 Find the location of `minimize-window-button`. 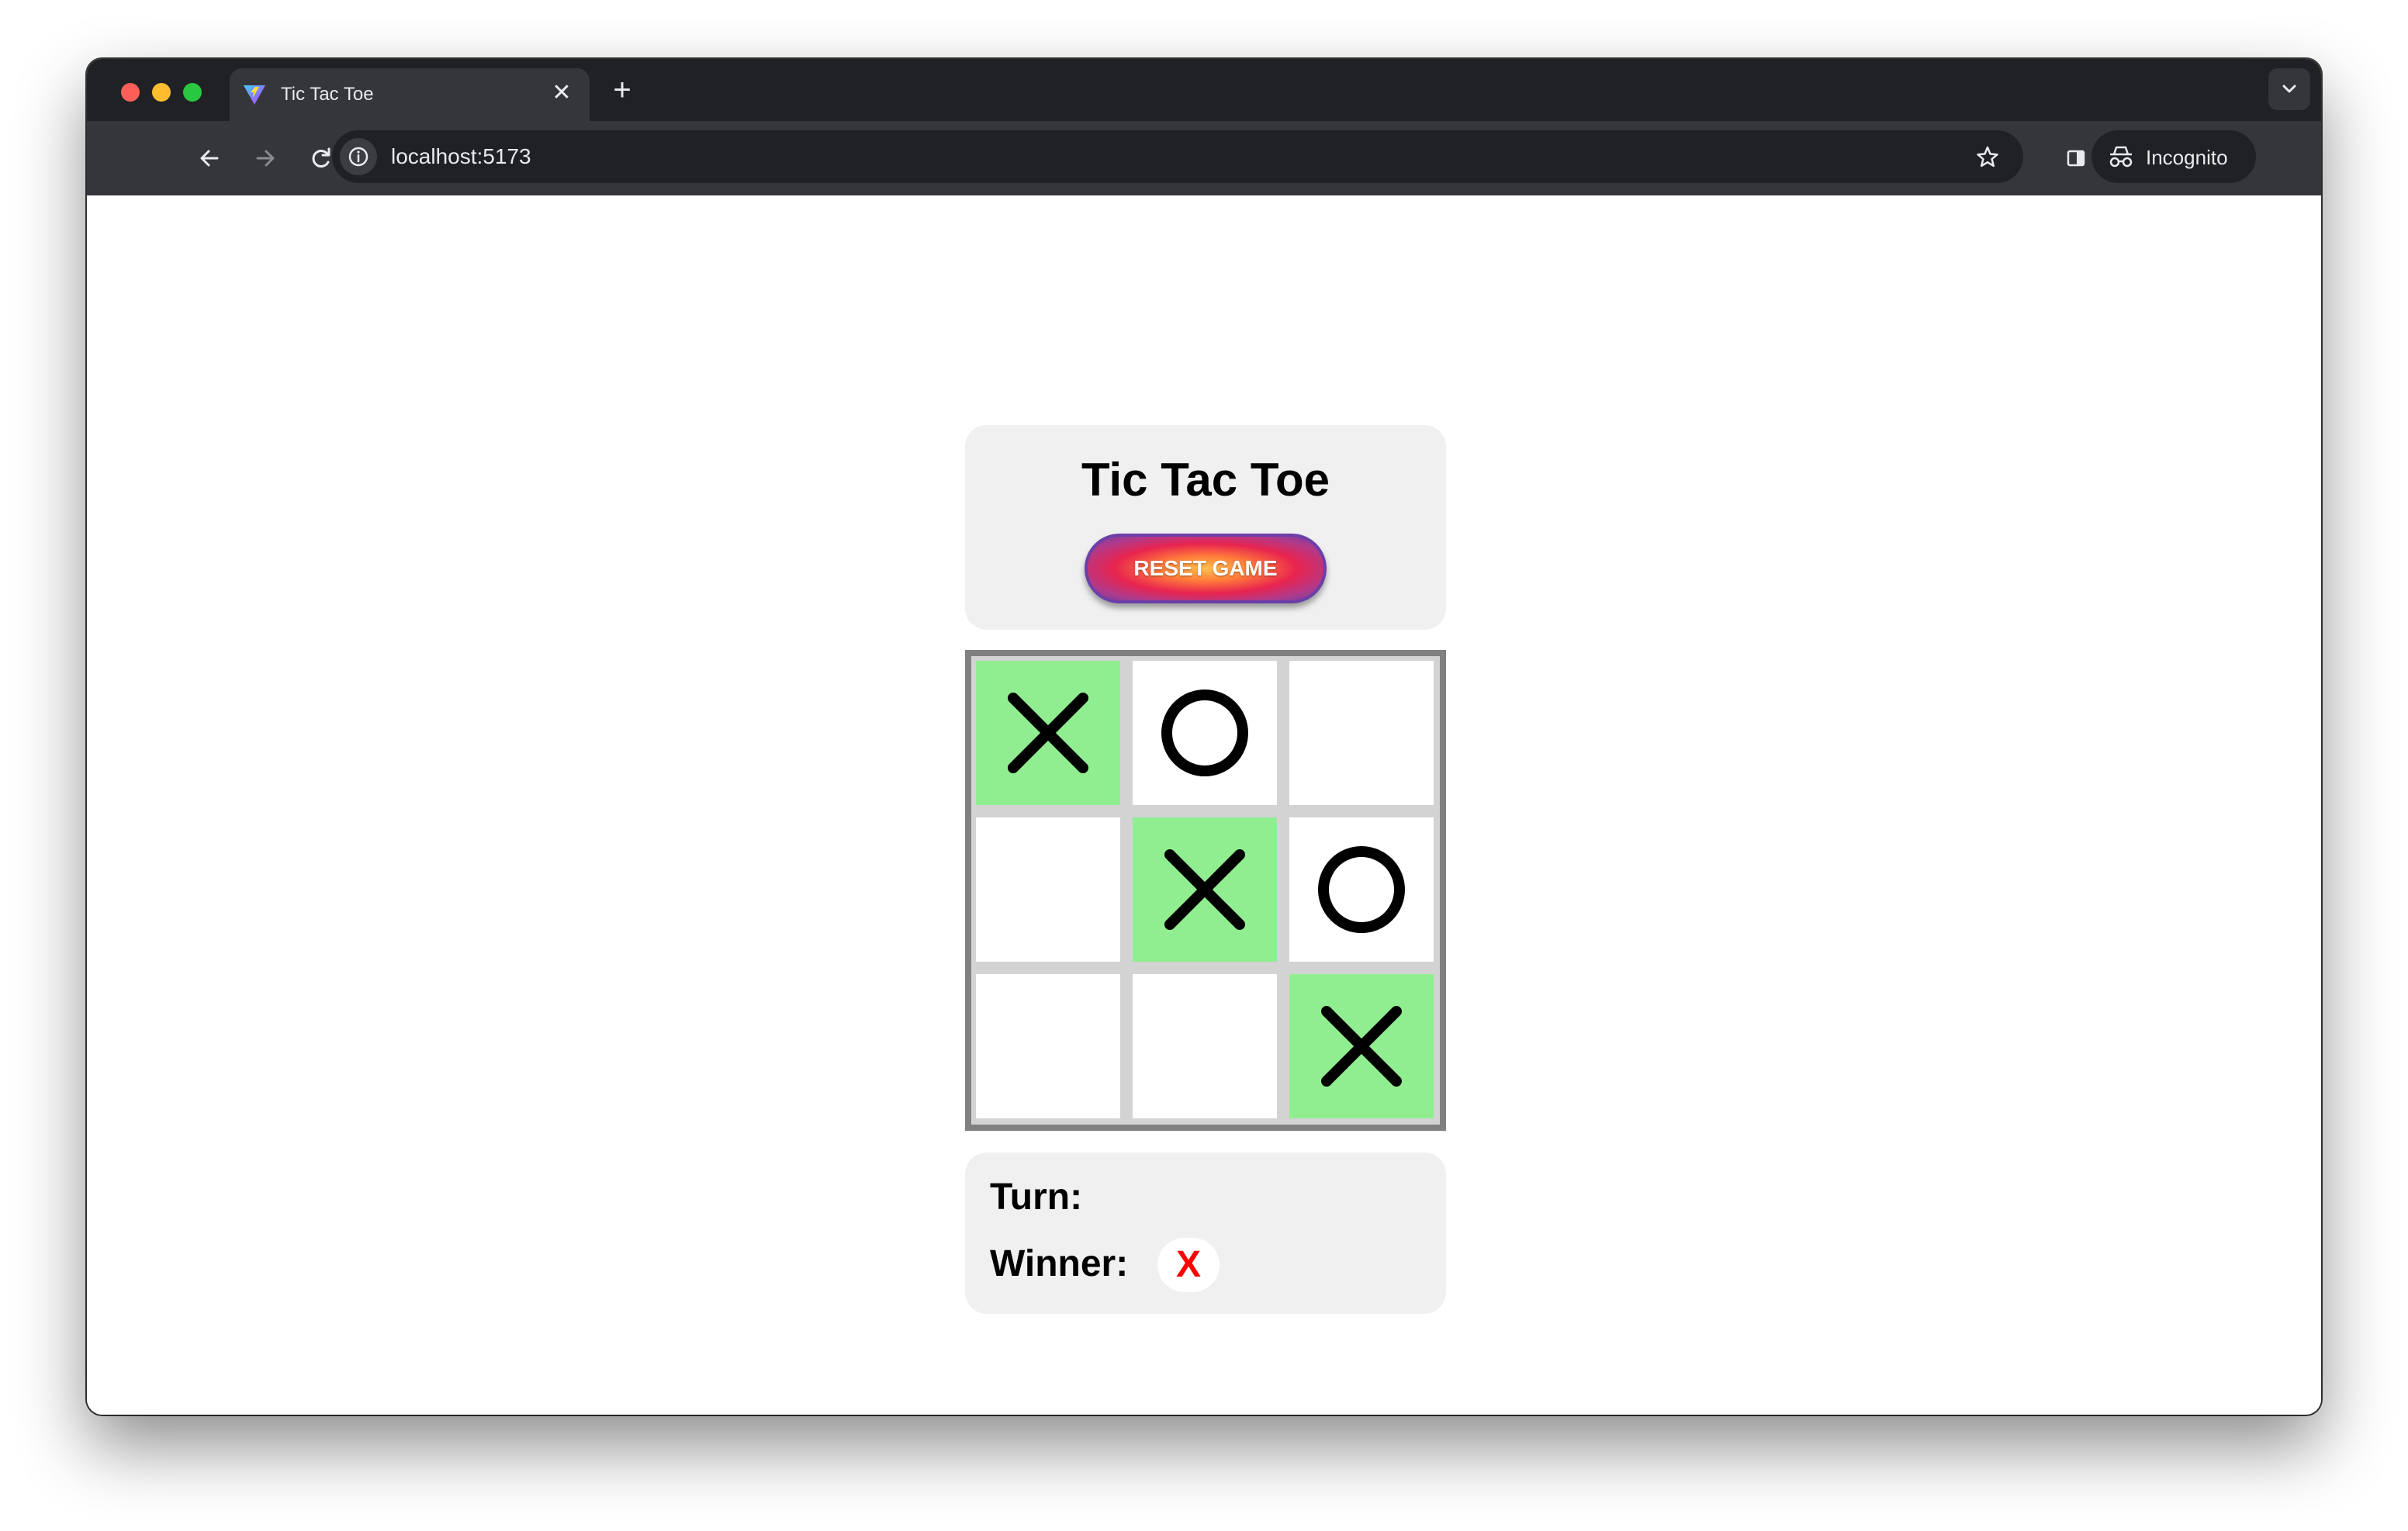

minimize-window-button is located at coordinates (161, 92).